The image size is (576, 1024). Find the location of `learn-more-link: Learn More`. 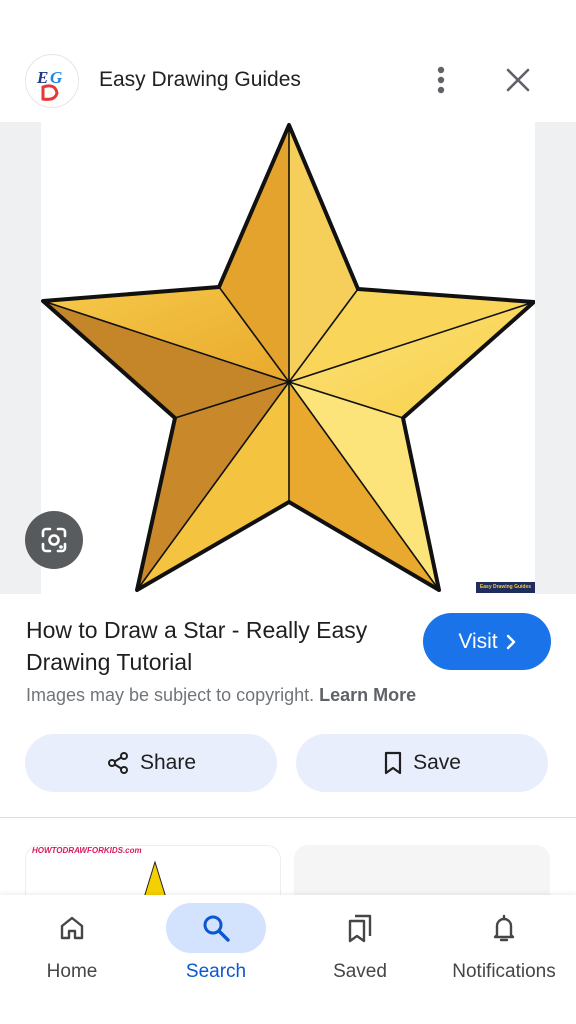

learn-more-link: Learn More is located at coordinates (367, 695).